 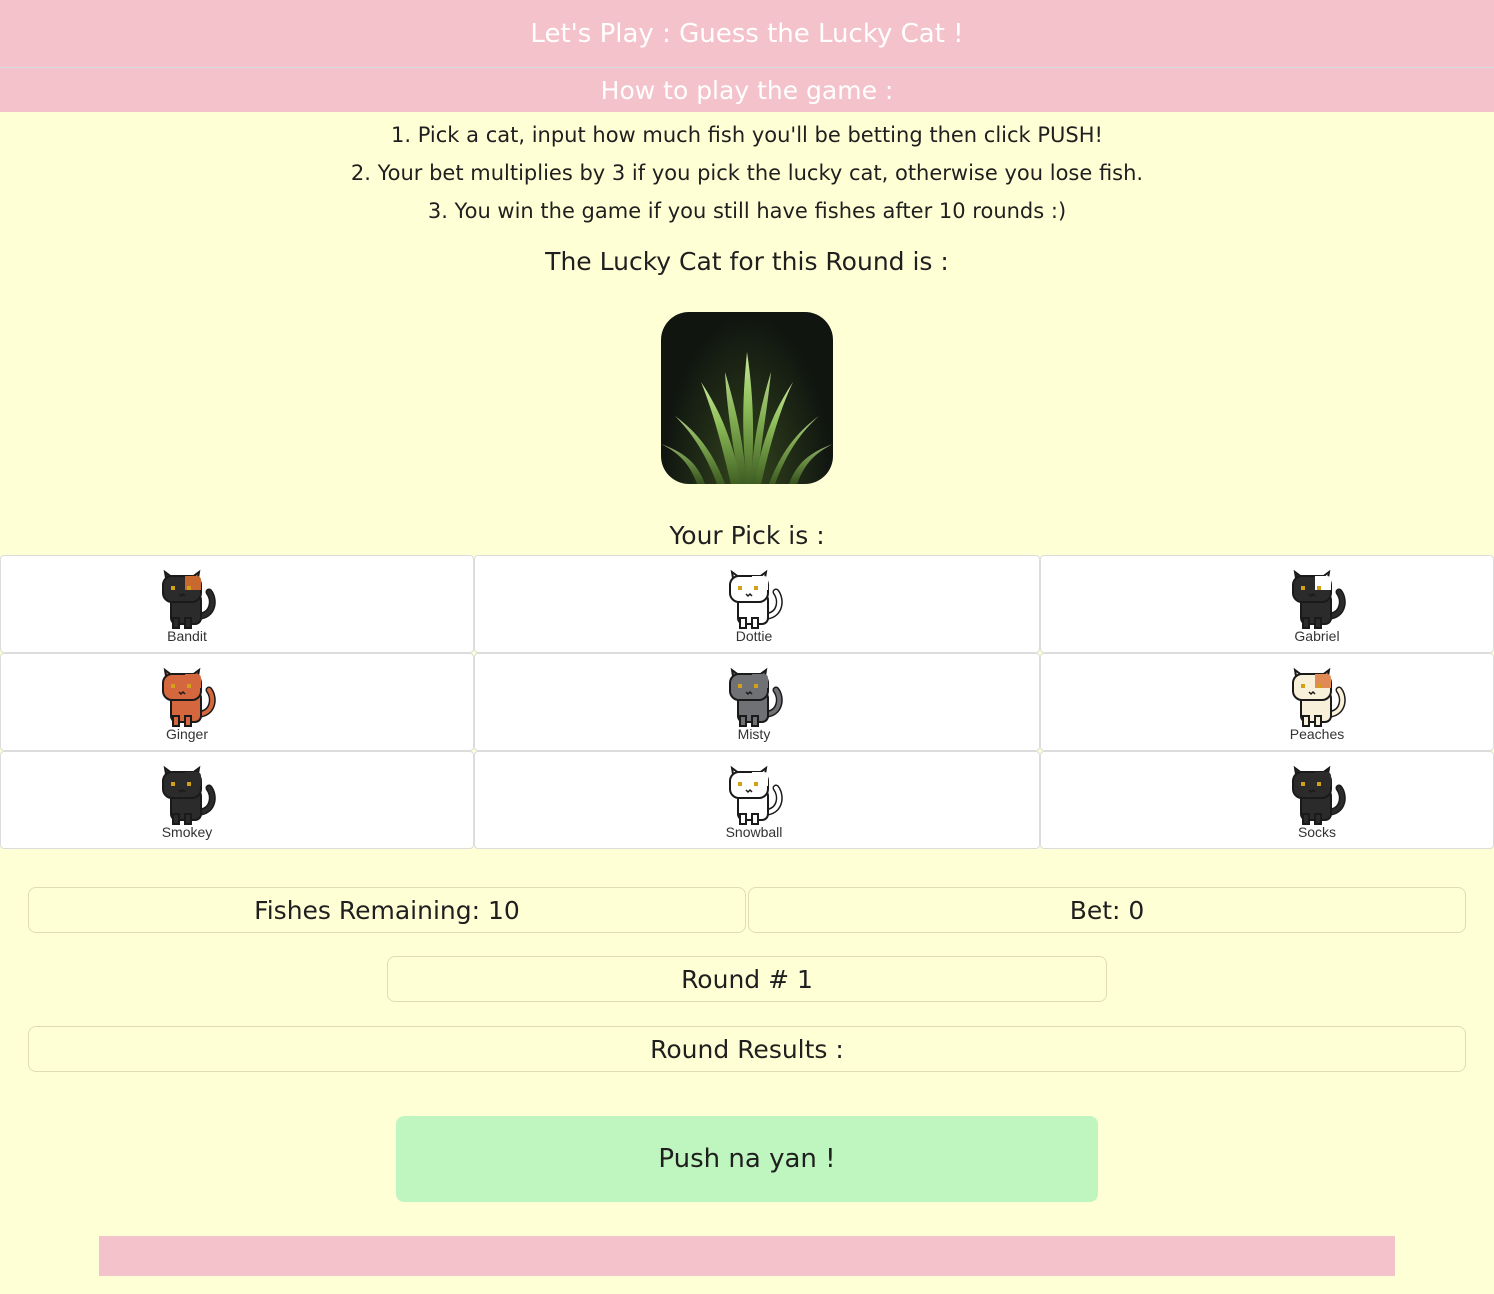 What do you see at coordinates (747, 1159) in the screenshot?
I see `push-button: Push na yan !` at bounding box center [747, 1159].